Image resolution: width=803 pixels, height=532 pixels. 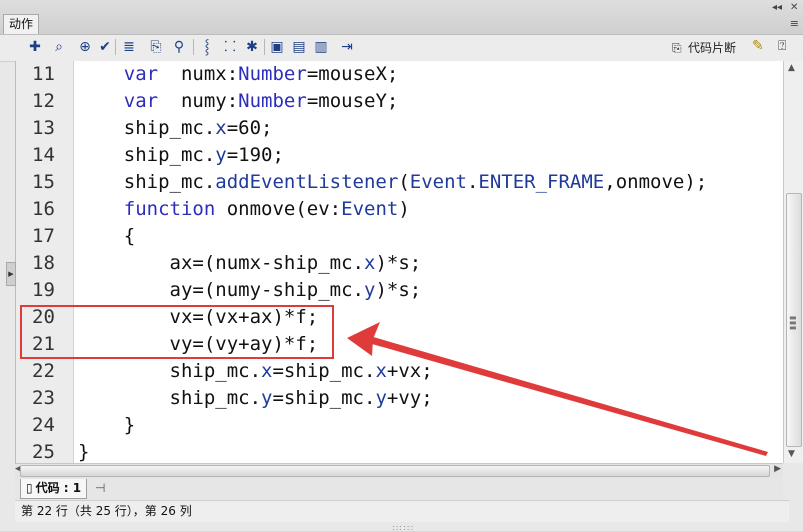 I want to click on scroll-up-arrow-icon: ▲, so click(x=791, y=68).